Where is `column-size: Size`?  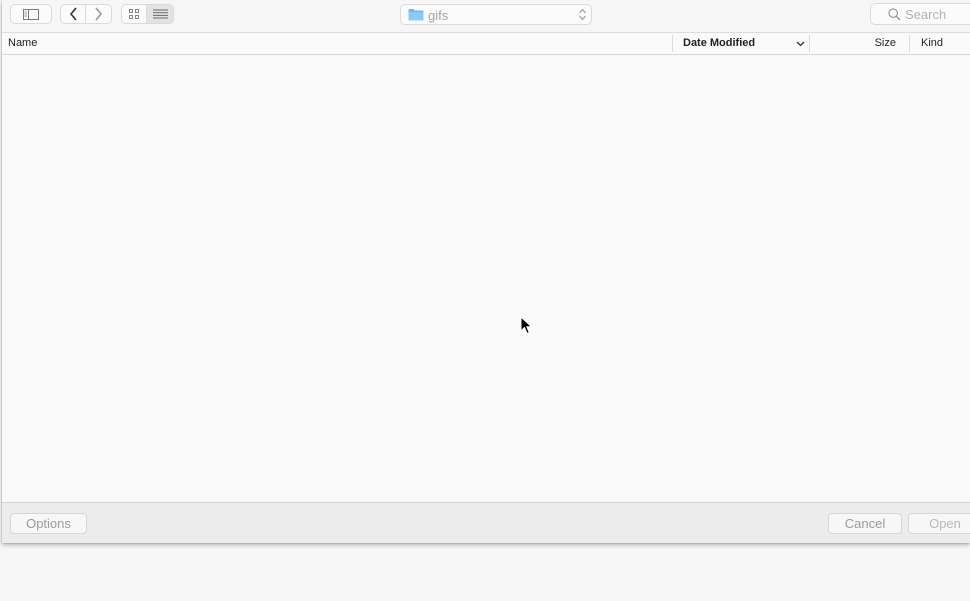
column-size: Size is located at coordinates (853, 43).